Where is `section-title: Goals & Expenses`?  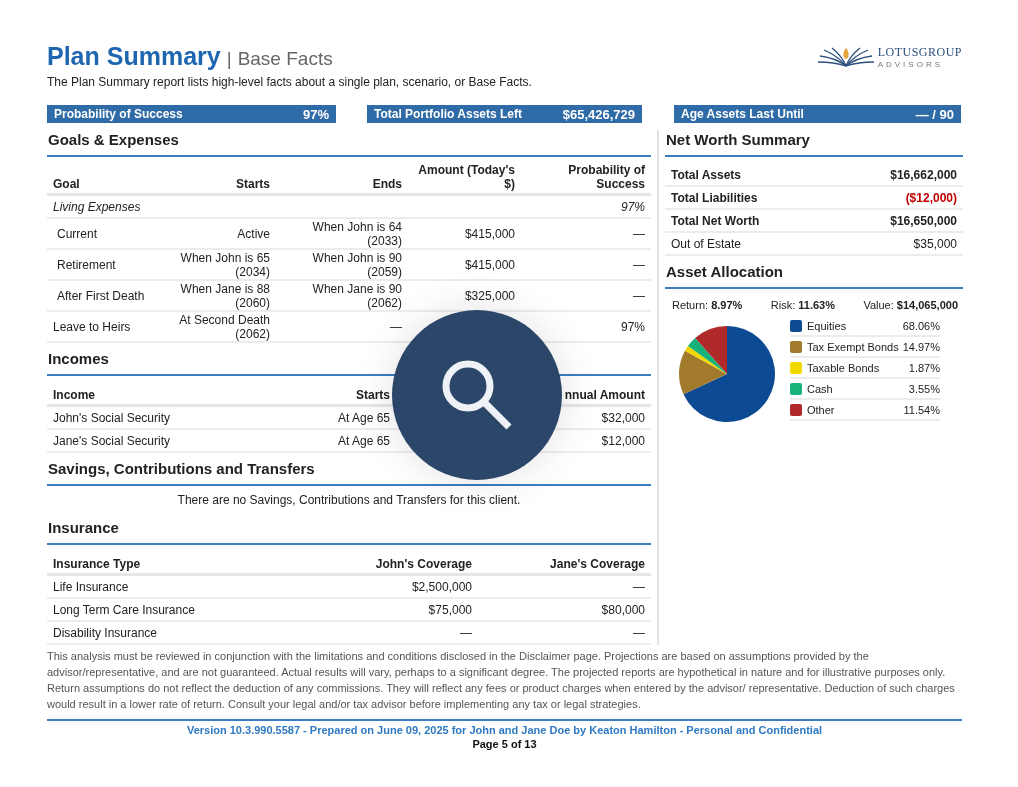 section-title: Goals & Expenses is located at coordinates (349, 143).